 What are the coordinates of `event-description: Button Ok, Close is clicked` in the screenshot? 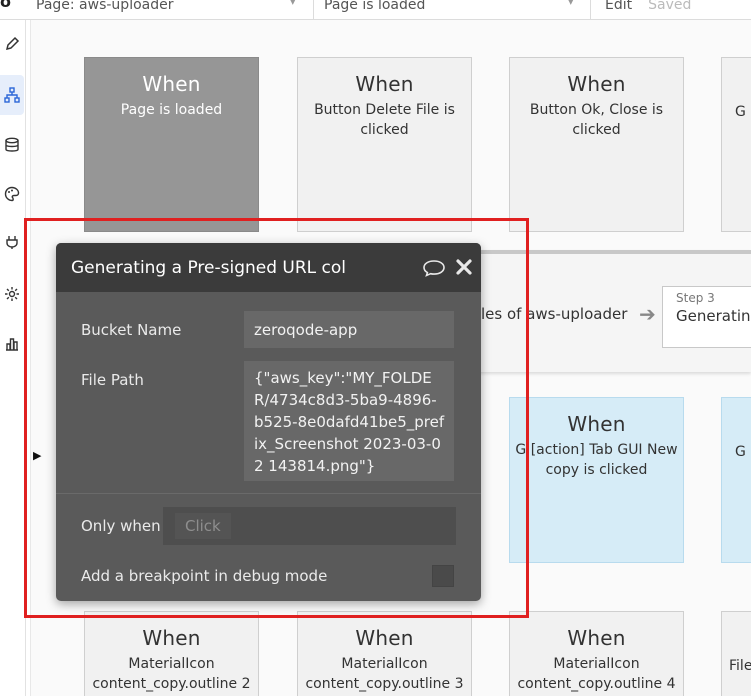 It's located at (596, 120).